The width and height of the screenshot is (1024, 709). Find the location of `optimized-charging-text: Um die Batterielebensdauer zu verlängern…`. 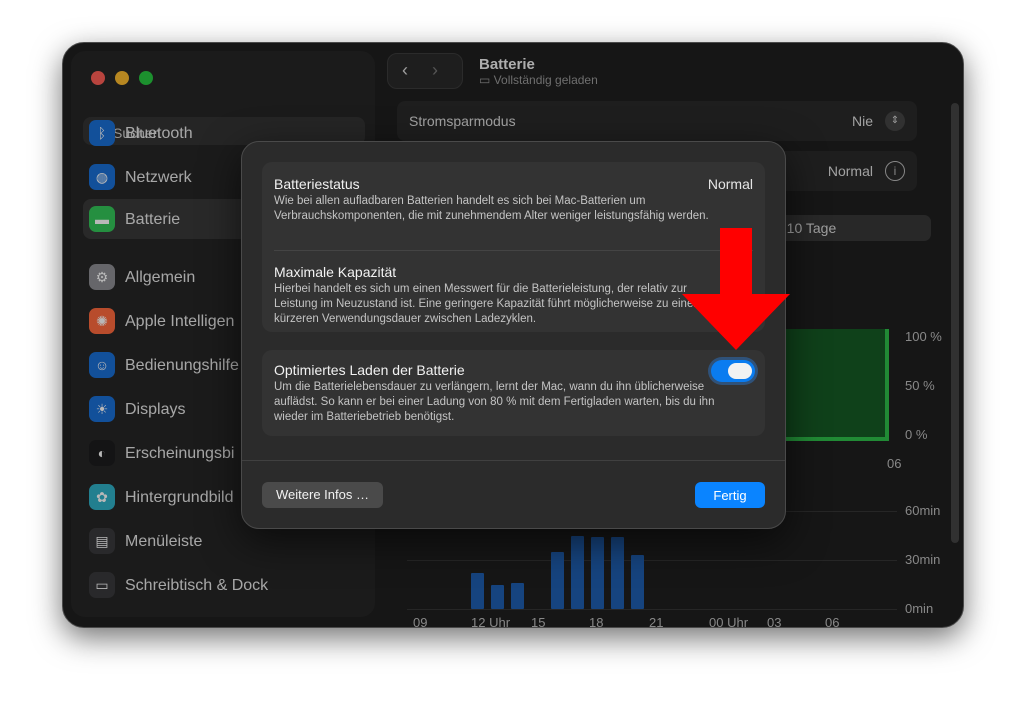

optimized-charging-text: Um die Batterielebensdauer zu verlängern… is located at coordinates (494, 402).